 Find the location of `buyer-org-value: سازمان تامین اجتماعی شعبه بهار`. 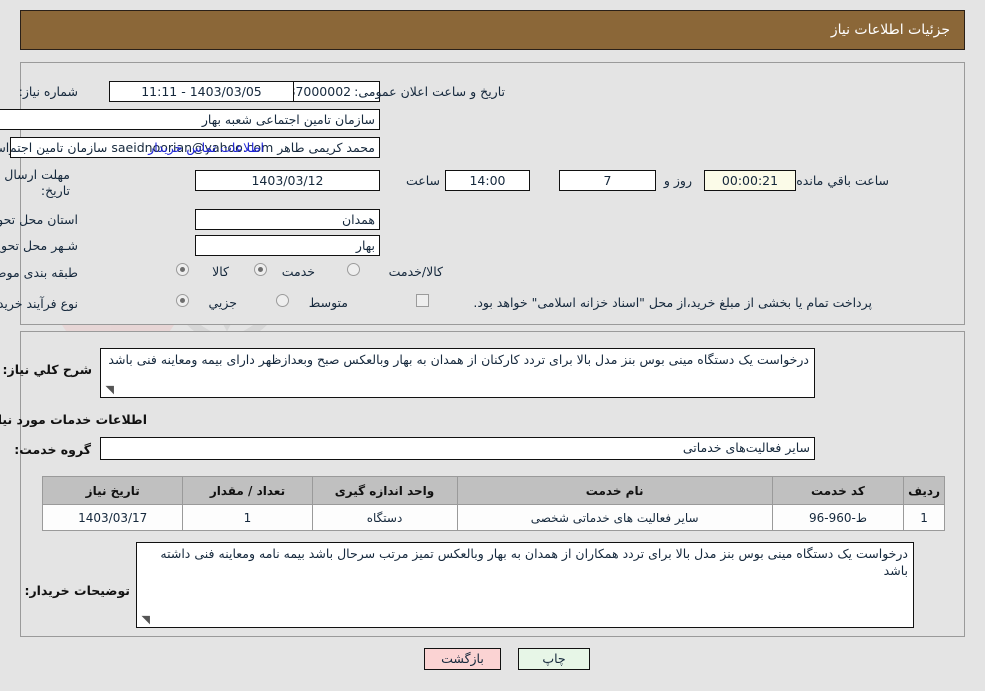

buyer-org-value: سازمان تامین اجتماعی شعبه بهار is located at coordinates (190, 119).